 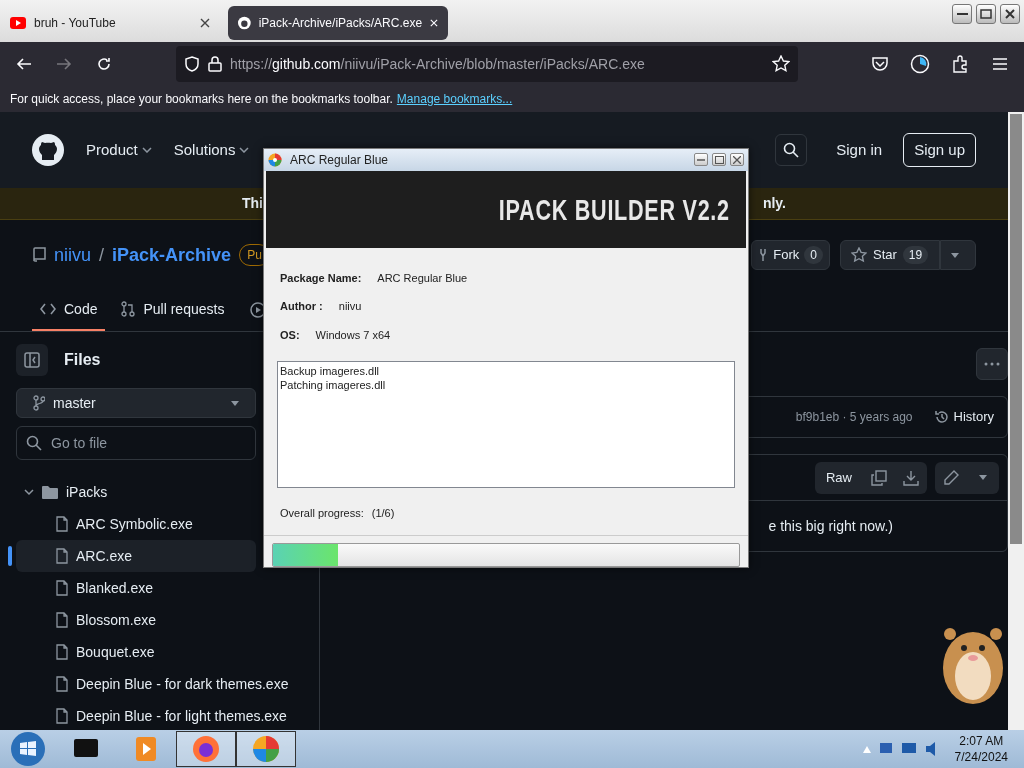 What do you see at coordinates (920, 64) in the screenshot?
I see `account-icon` at bounding box center [920, 64].